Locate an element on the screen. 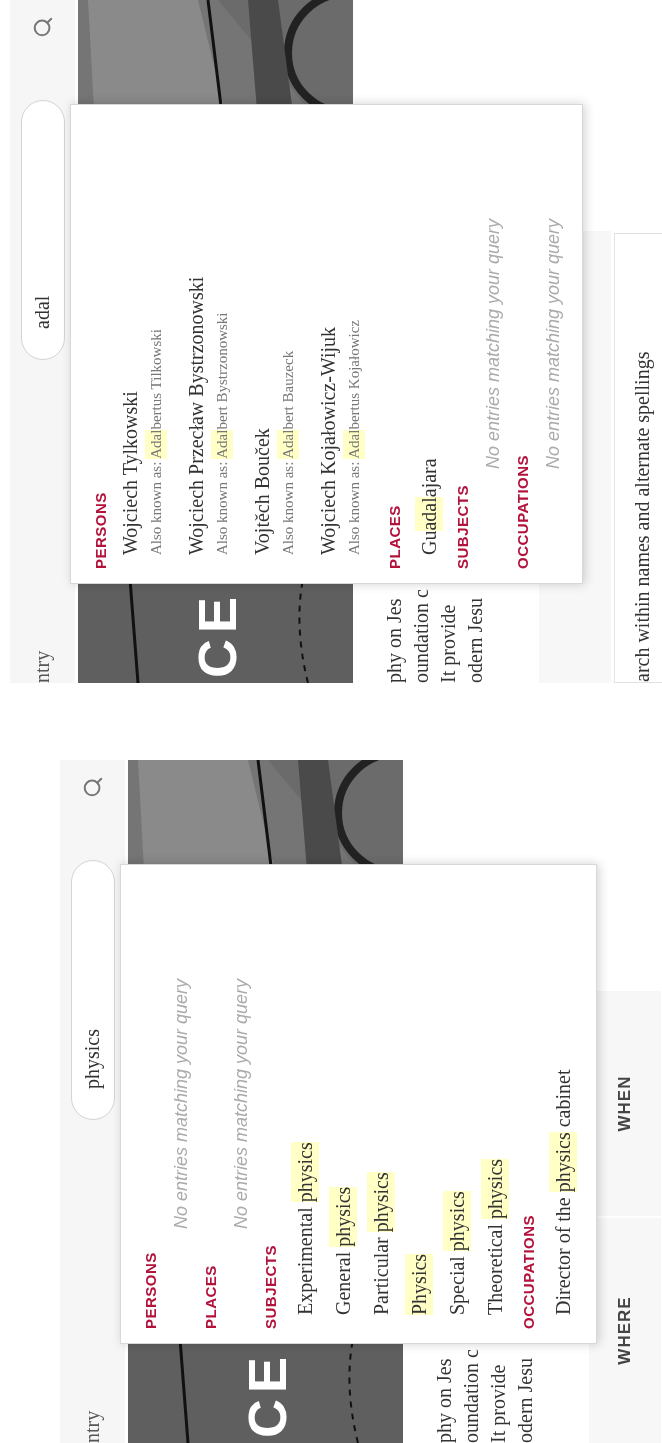 This screenshot has height=1443, width=662. result-item: Vojtěch Bouček is located at coordinates (262, 491).